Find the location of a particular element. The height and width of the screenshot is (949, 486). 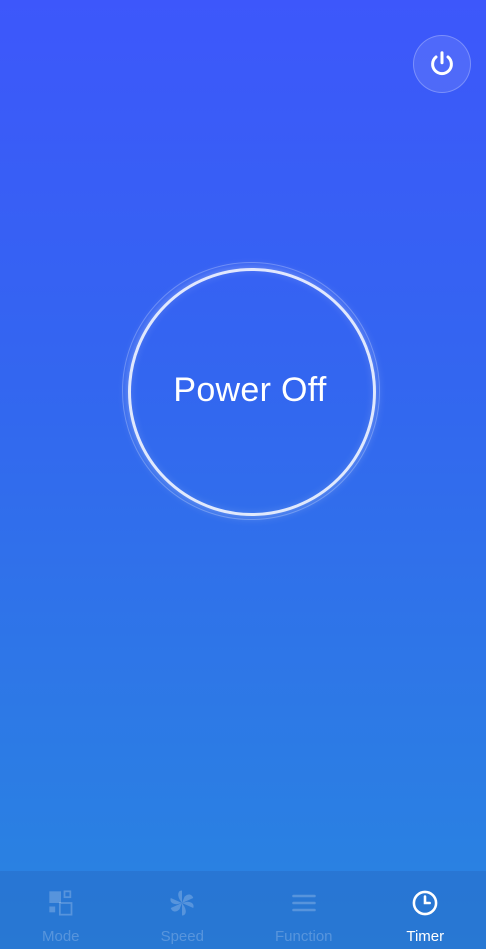

tab-timer: Timer is located at coordinates (425, 910).